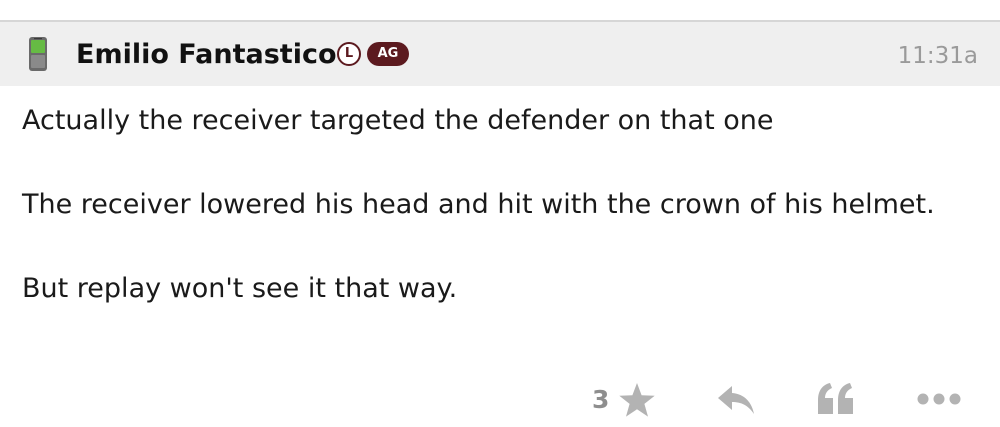  I want to click on like-count: 3, so click(601, 399).